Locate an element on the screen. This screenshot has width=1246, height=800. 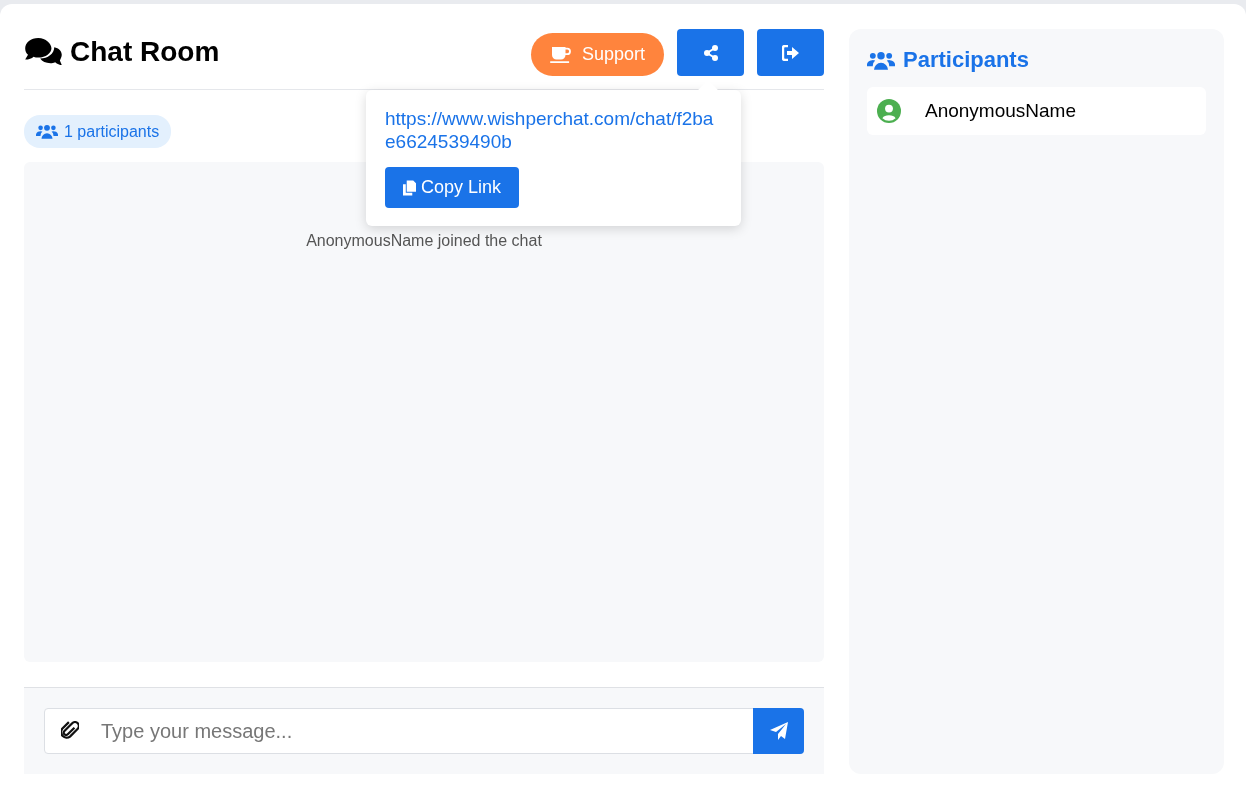
paperclip-icon is located at coordinates (70, 731).